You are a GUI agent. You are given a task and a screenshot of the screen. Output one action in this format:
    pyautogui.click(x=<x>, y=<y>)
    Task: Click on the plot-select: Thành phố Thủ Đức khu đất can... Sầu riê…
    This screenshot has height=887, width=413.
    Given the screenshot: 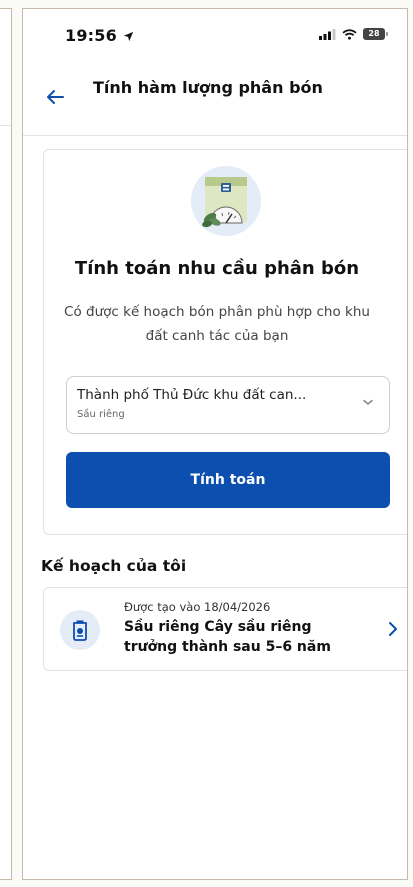 What is the action you would take?
    pyautogui.click(x=228, y=405)
    